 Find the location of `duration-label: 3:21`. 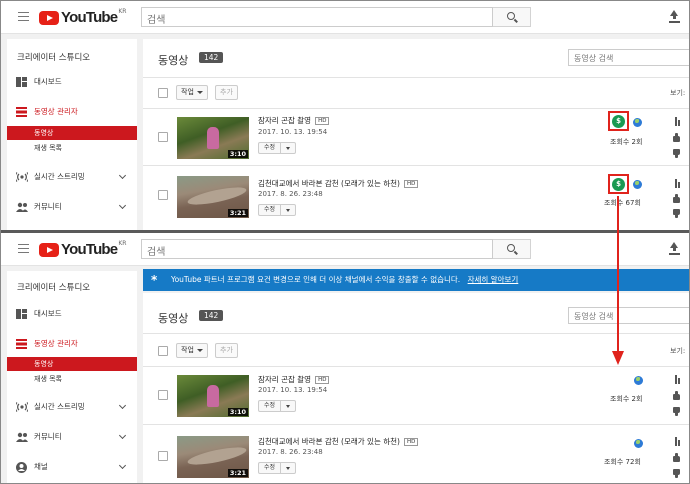

duration-label: 3:21 is located at coordinates (237, 473).